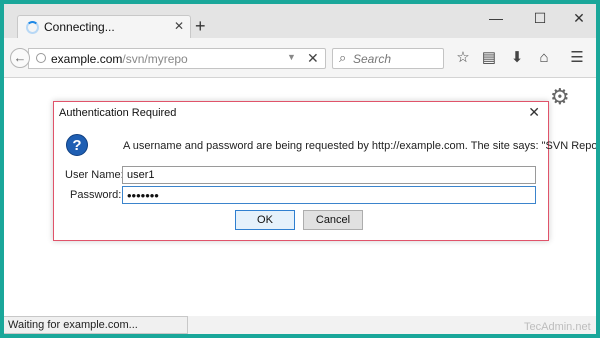  What do you see at coordinates (579, 18) in the screenshot?
I see `window-close-button: ✕` at bounding box center [579, 18].